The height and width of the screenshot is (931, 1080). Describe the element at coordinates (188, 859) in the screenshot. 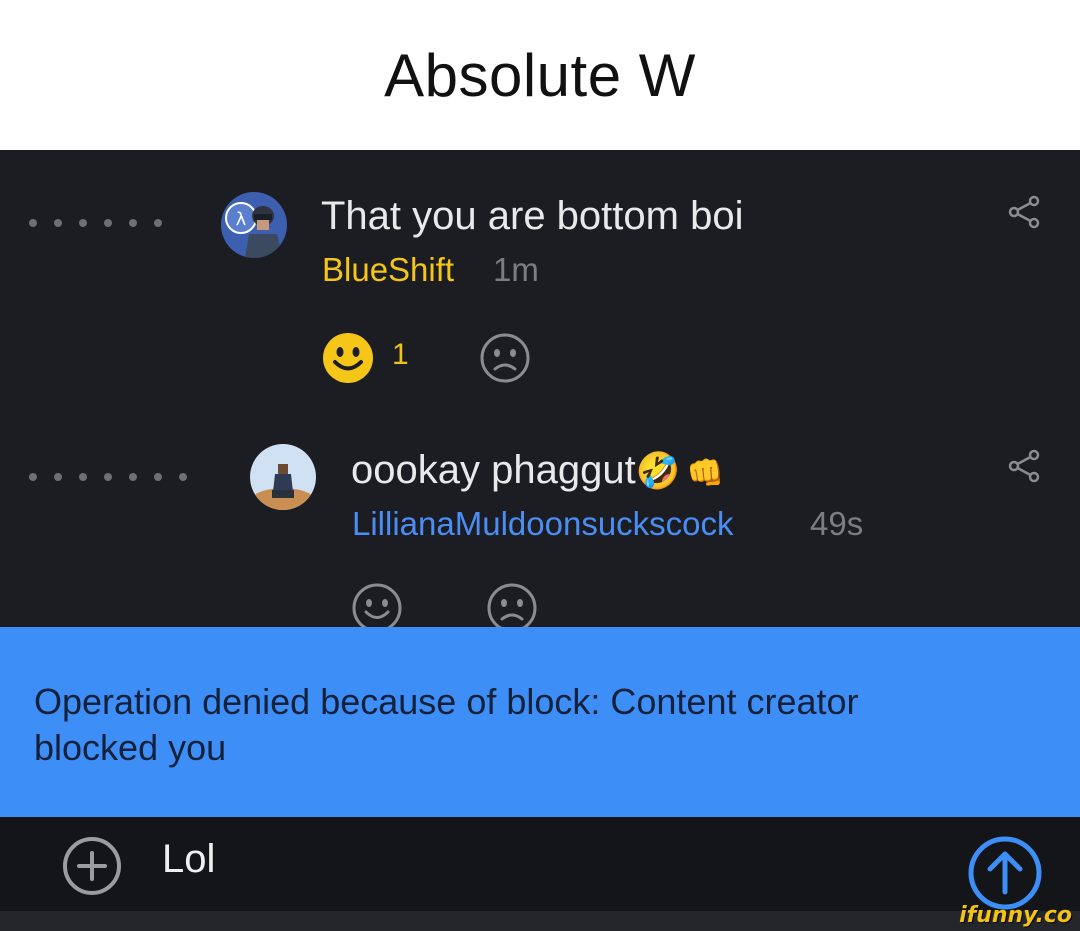

I see `comment-input: Lol` at that location.